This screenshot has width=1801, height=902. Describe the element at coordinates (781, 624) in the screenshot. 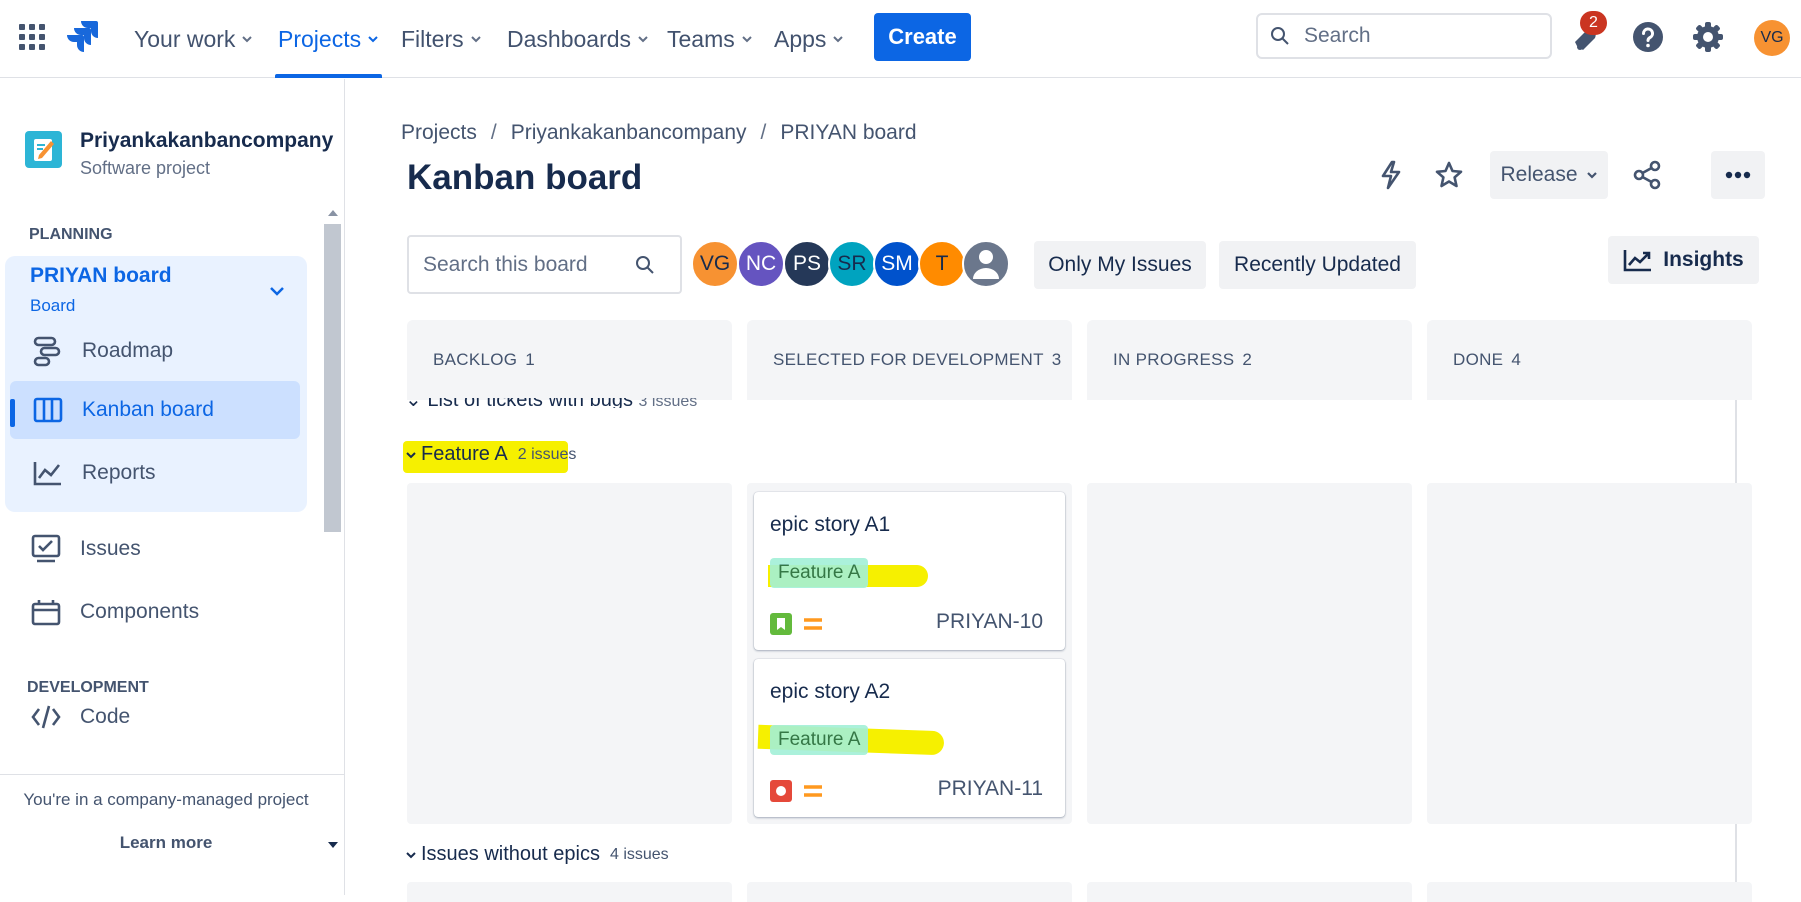

I see `story-icon` at that location.